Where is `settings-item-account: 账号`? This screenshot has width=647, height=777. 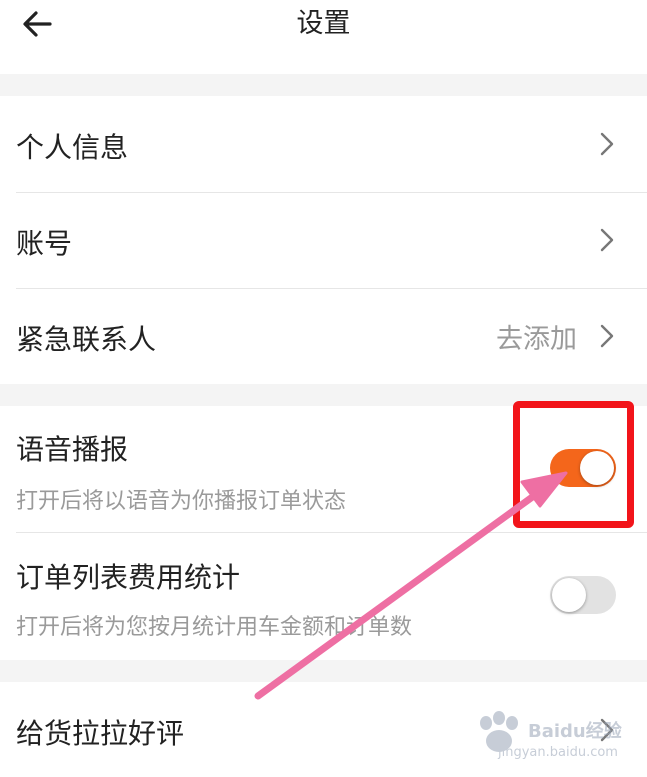
settings-item-account: 账号 is located at coordinates (323, 240).